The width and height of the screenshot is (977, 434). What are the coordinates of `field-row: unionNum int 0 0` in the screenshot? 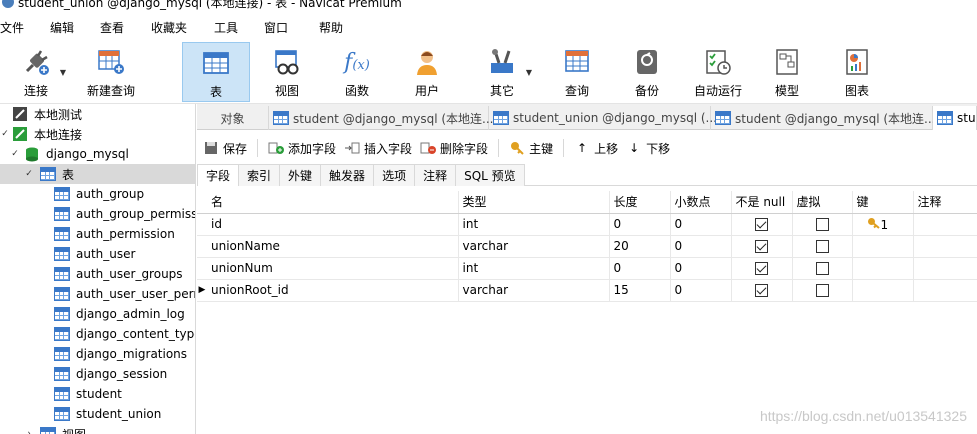 It's located at (587, 268).